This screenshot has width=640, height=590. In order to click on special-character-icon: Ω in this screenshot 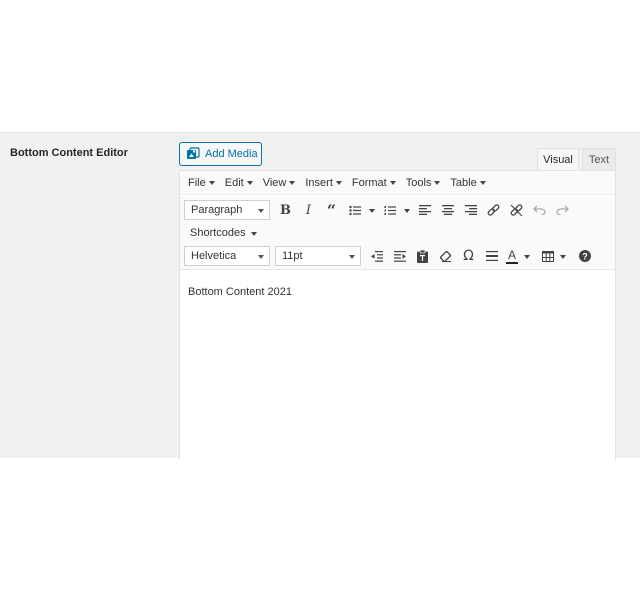, I will do `click(468, 256)`.